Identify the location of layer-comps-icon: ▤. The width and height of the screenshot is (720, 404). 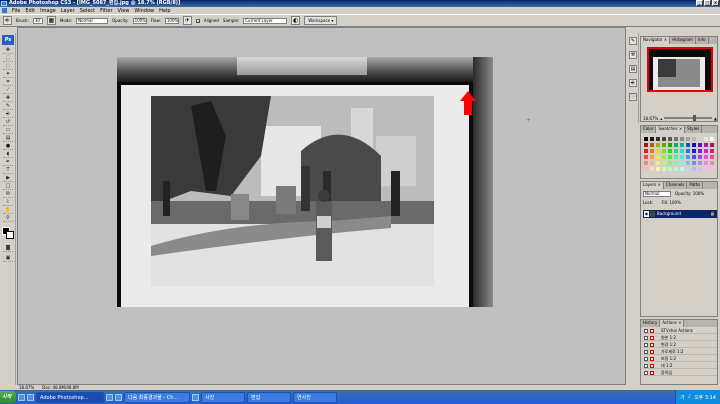
(633, 69).